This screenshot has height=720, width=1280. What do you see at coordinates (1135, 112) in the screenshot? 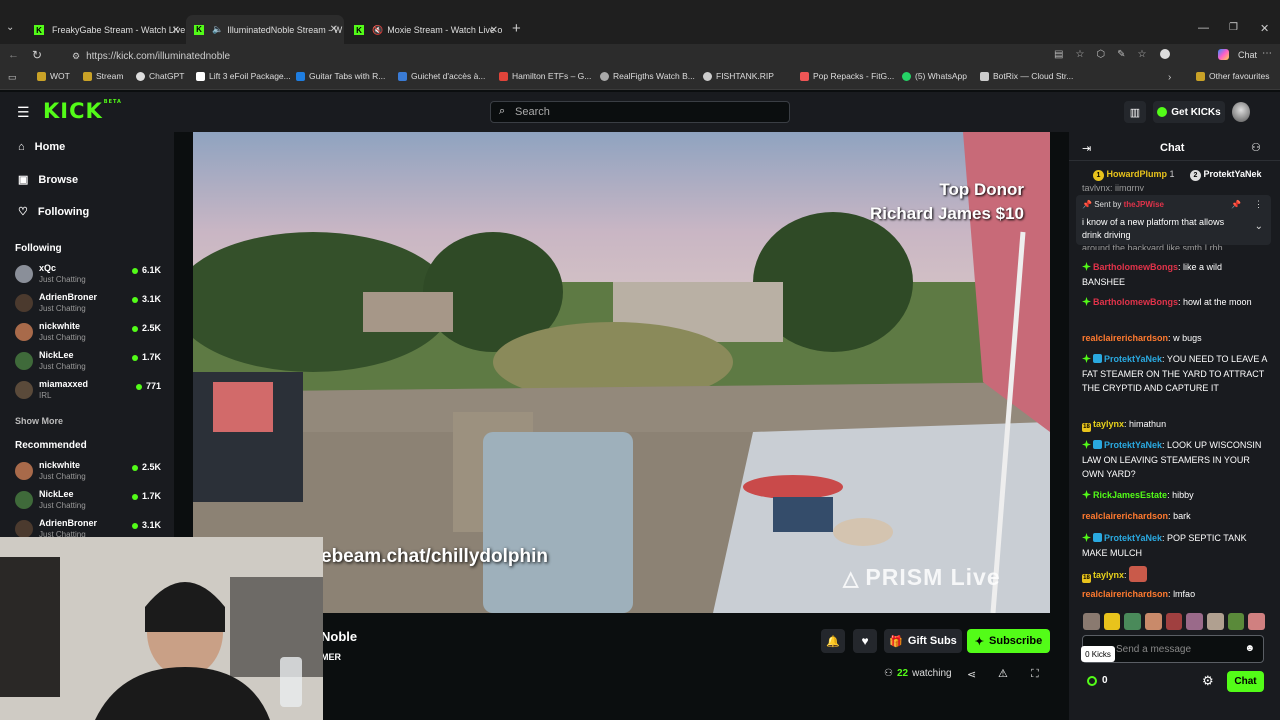
I see `layout-toggle-icon: ▥` at bounding box center [1135, 112].